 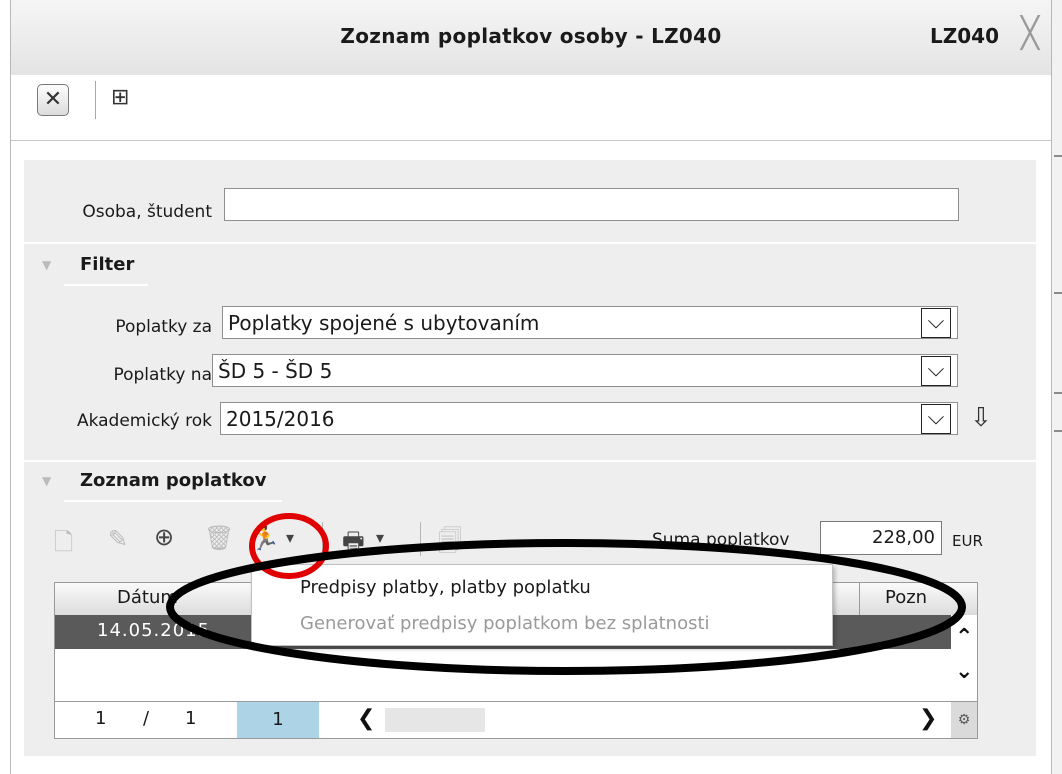 I want to click on close-button: ✕, so click(x=53, y=100).